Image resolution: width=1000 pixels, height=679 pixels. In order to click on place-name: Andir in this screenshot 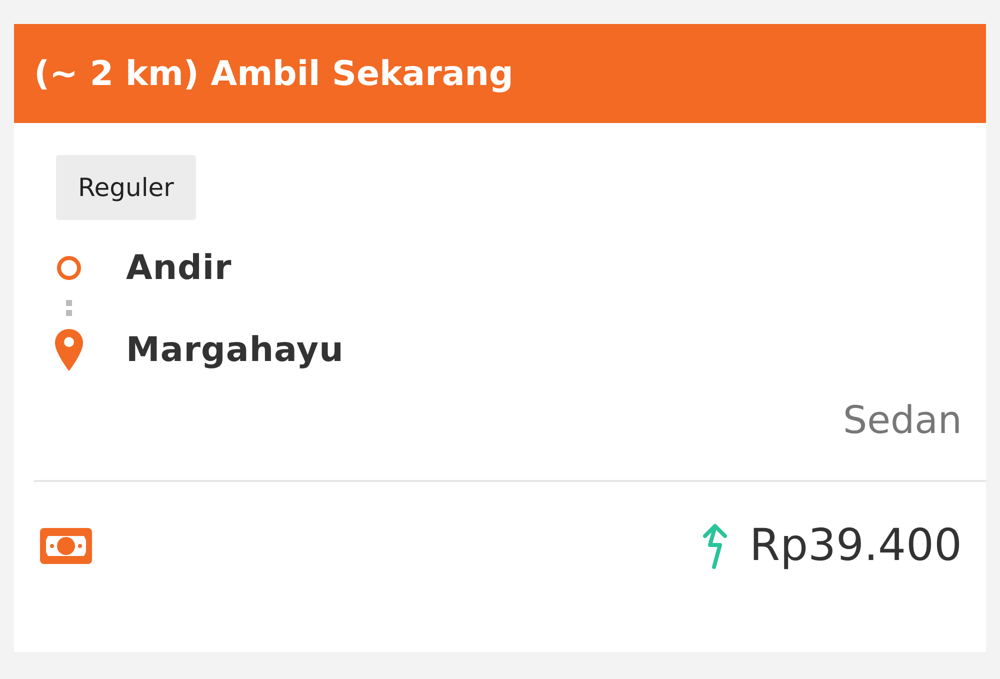, I will do `click(179, 268)`.